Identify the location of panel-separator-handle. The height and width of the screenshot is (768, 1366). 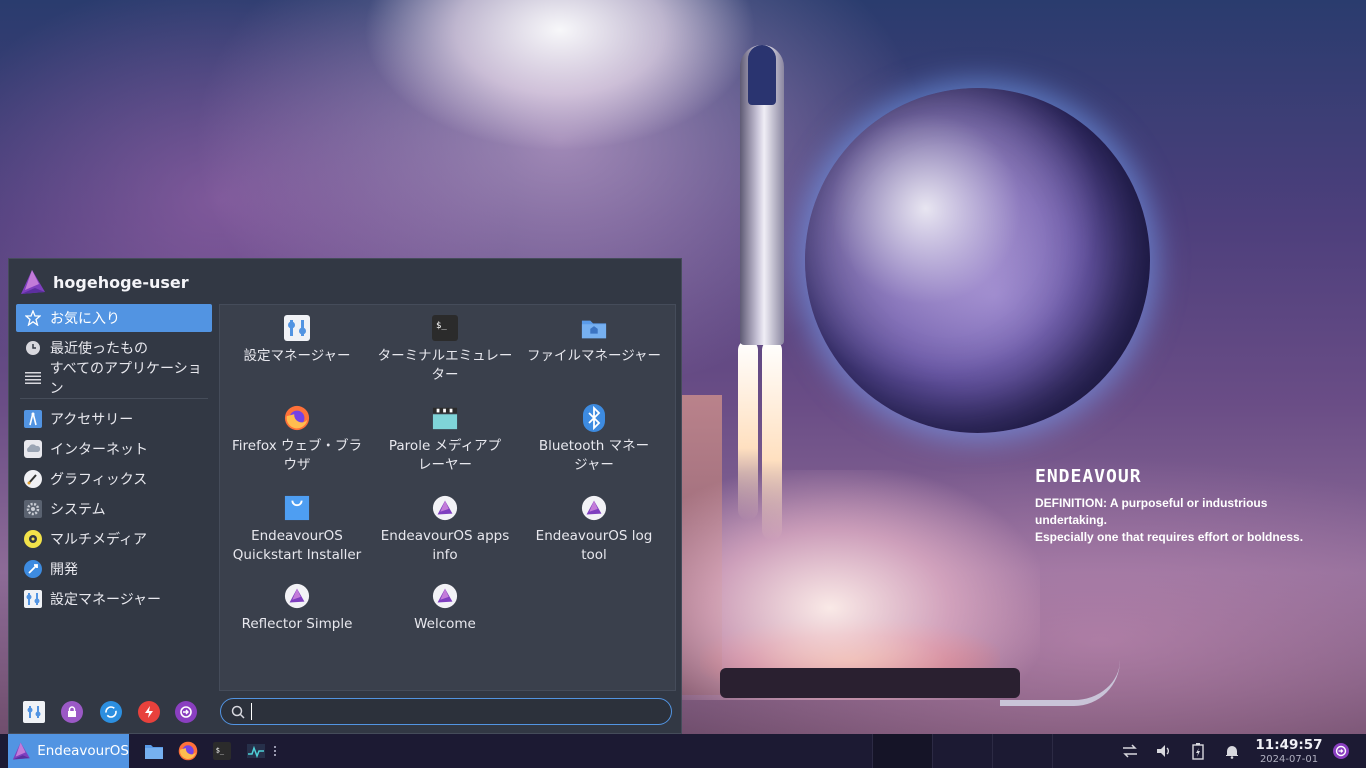
(275, 751).